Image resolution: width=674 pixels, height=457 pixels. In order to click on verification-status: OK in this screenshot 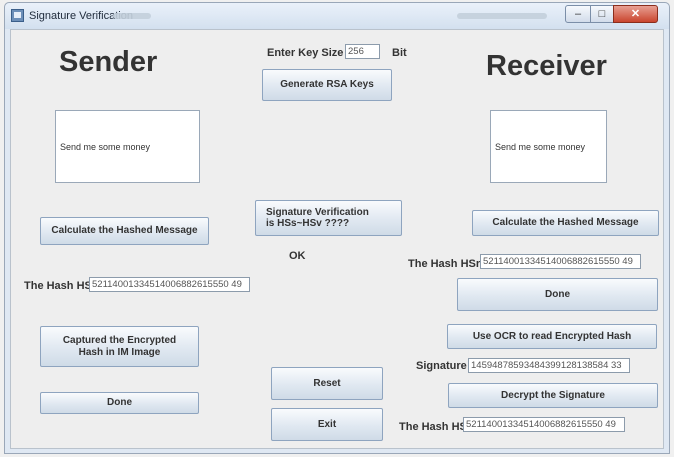, I will do `click(297, 256)`.